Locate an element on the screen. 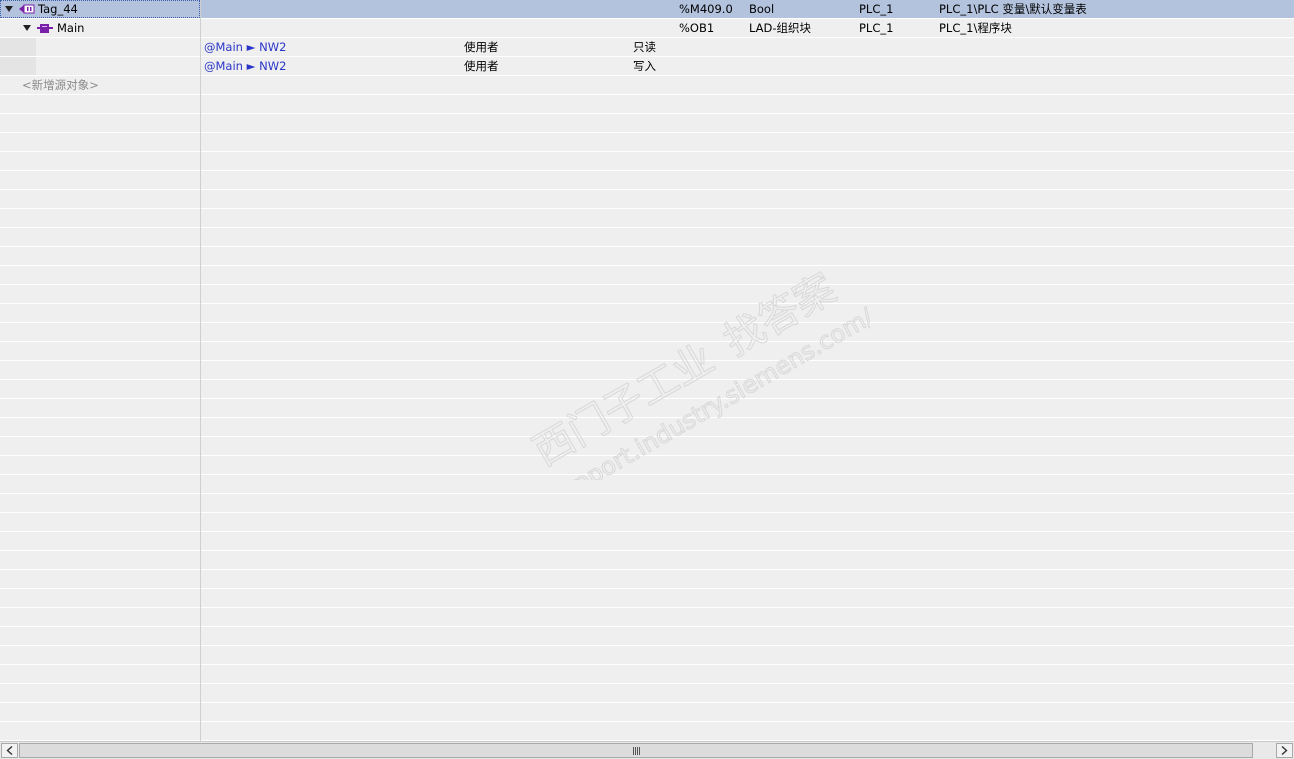  block-path: PLC_1\程序块 is located at coordinates (975, 28).